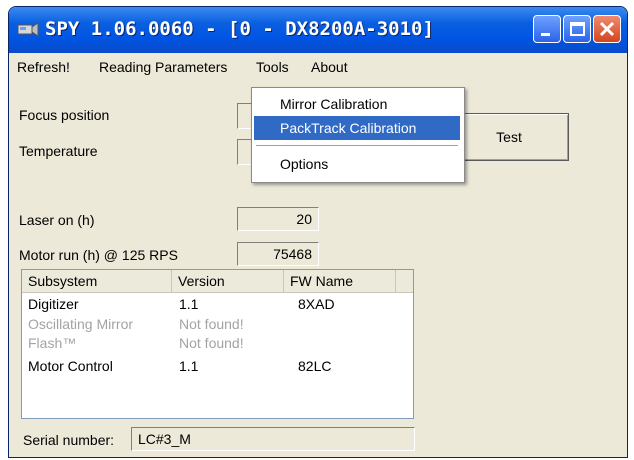  I want to click on close-button, so click(607, 29).